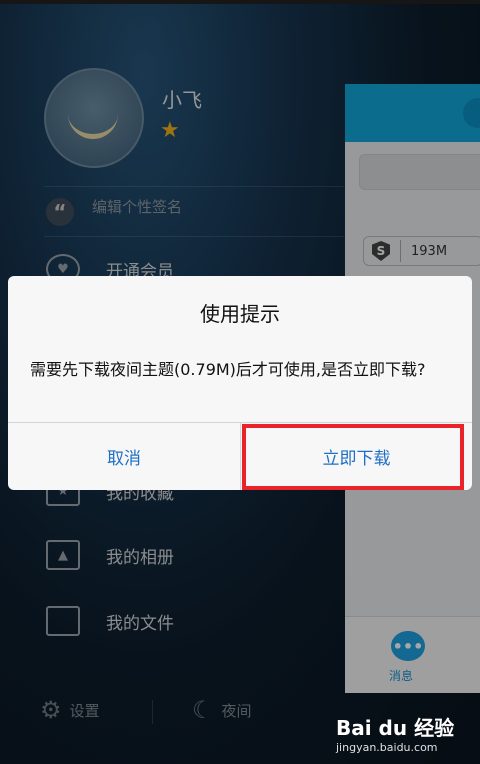  What do you see at coordinates (395, 728) in the screenshot?
I see `watermark-brand: Bai du 经验` at bounding box center [395, 728].